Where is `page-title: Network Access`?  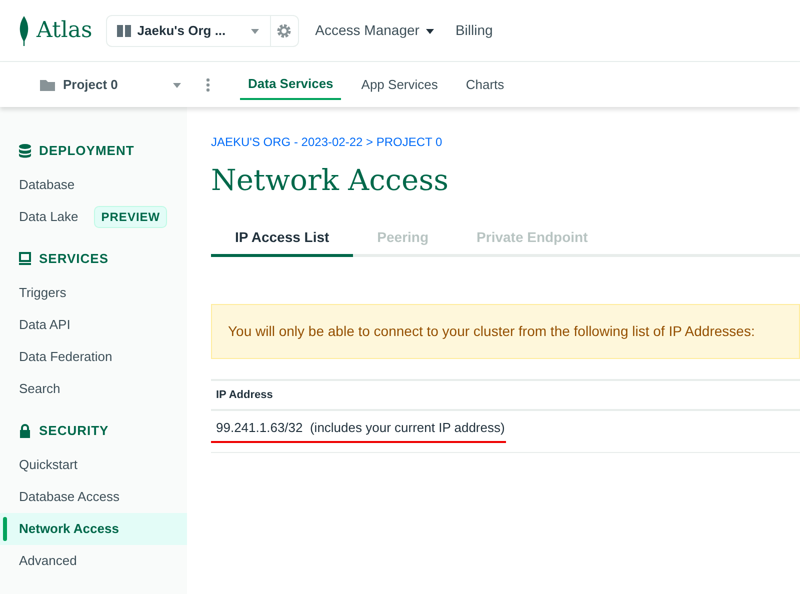
page-title: Network Access is located at coordinates (330, 180).